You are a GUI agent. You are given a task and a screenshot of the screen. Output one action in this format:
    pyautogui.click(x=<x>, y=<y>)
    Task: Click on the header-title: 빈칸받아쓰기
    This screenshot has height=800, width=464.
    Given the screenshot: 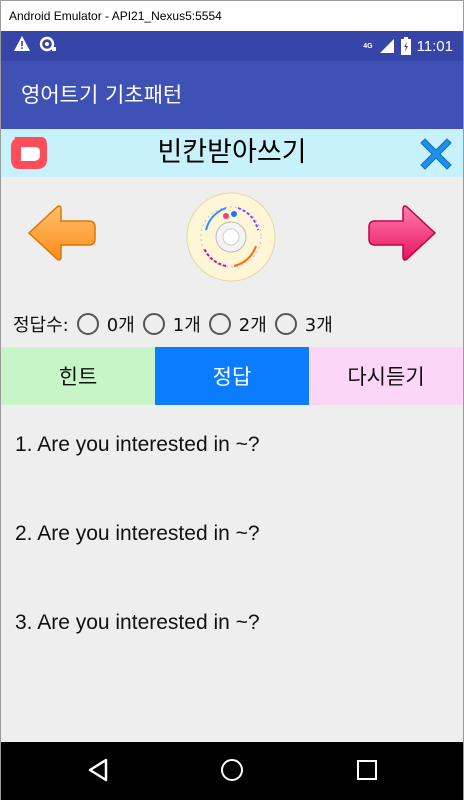 What is the action you would take?
    pyautogui.click(x=232, y=152)
    